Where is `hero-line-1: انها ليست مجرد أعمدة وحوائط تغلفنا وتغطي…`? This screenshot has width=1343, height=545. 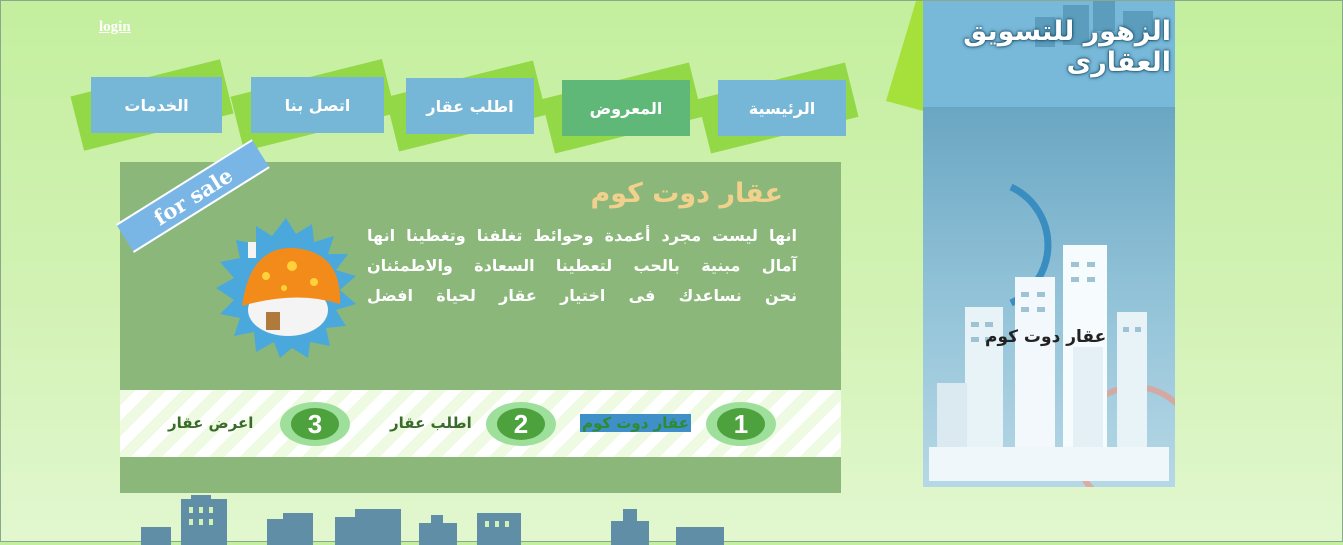 hero-line-1: انها ليست مجرد أعمدة وحوائط تغلفنا وتغطي… is located at coordinates (582, 235).